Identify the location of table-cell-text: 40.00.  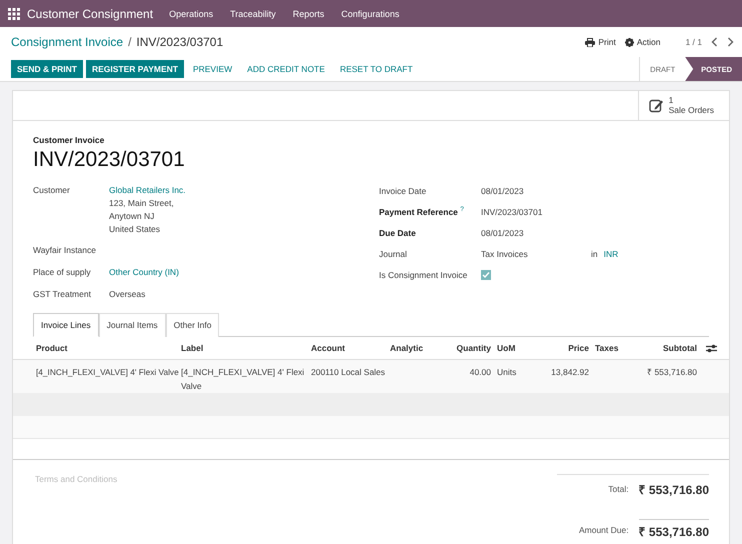
(479, 372).